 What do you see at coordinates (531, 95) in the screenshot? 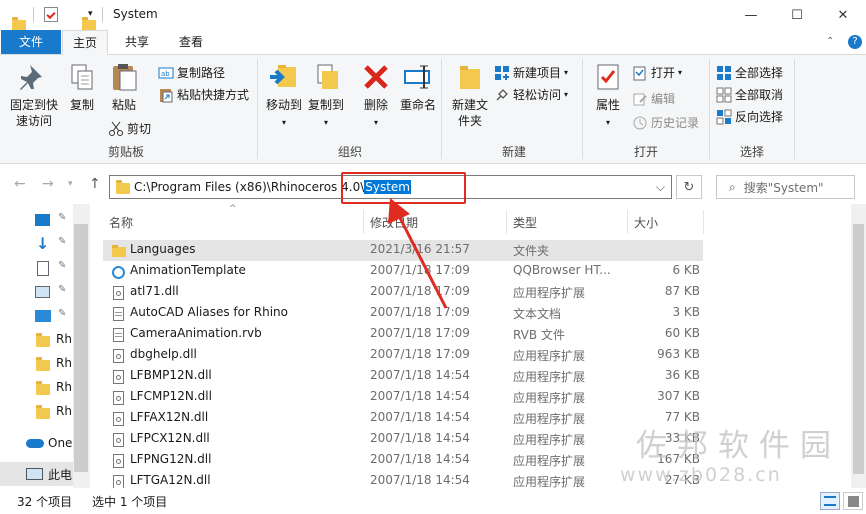
I see `easy-access-button: 轻松访问 ▾` at bounding box center [531, 95].